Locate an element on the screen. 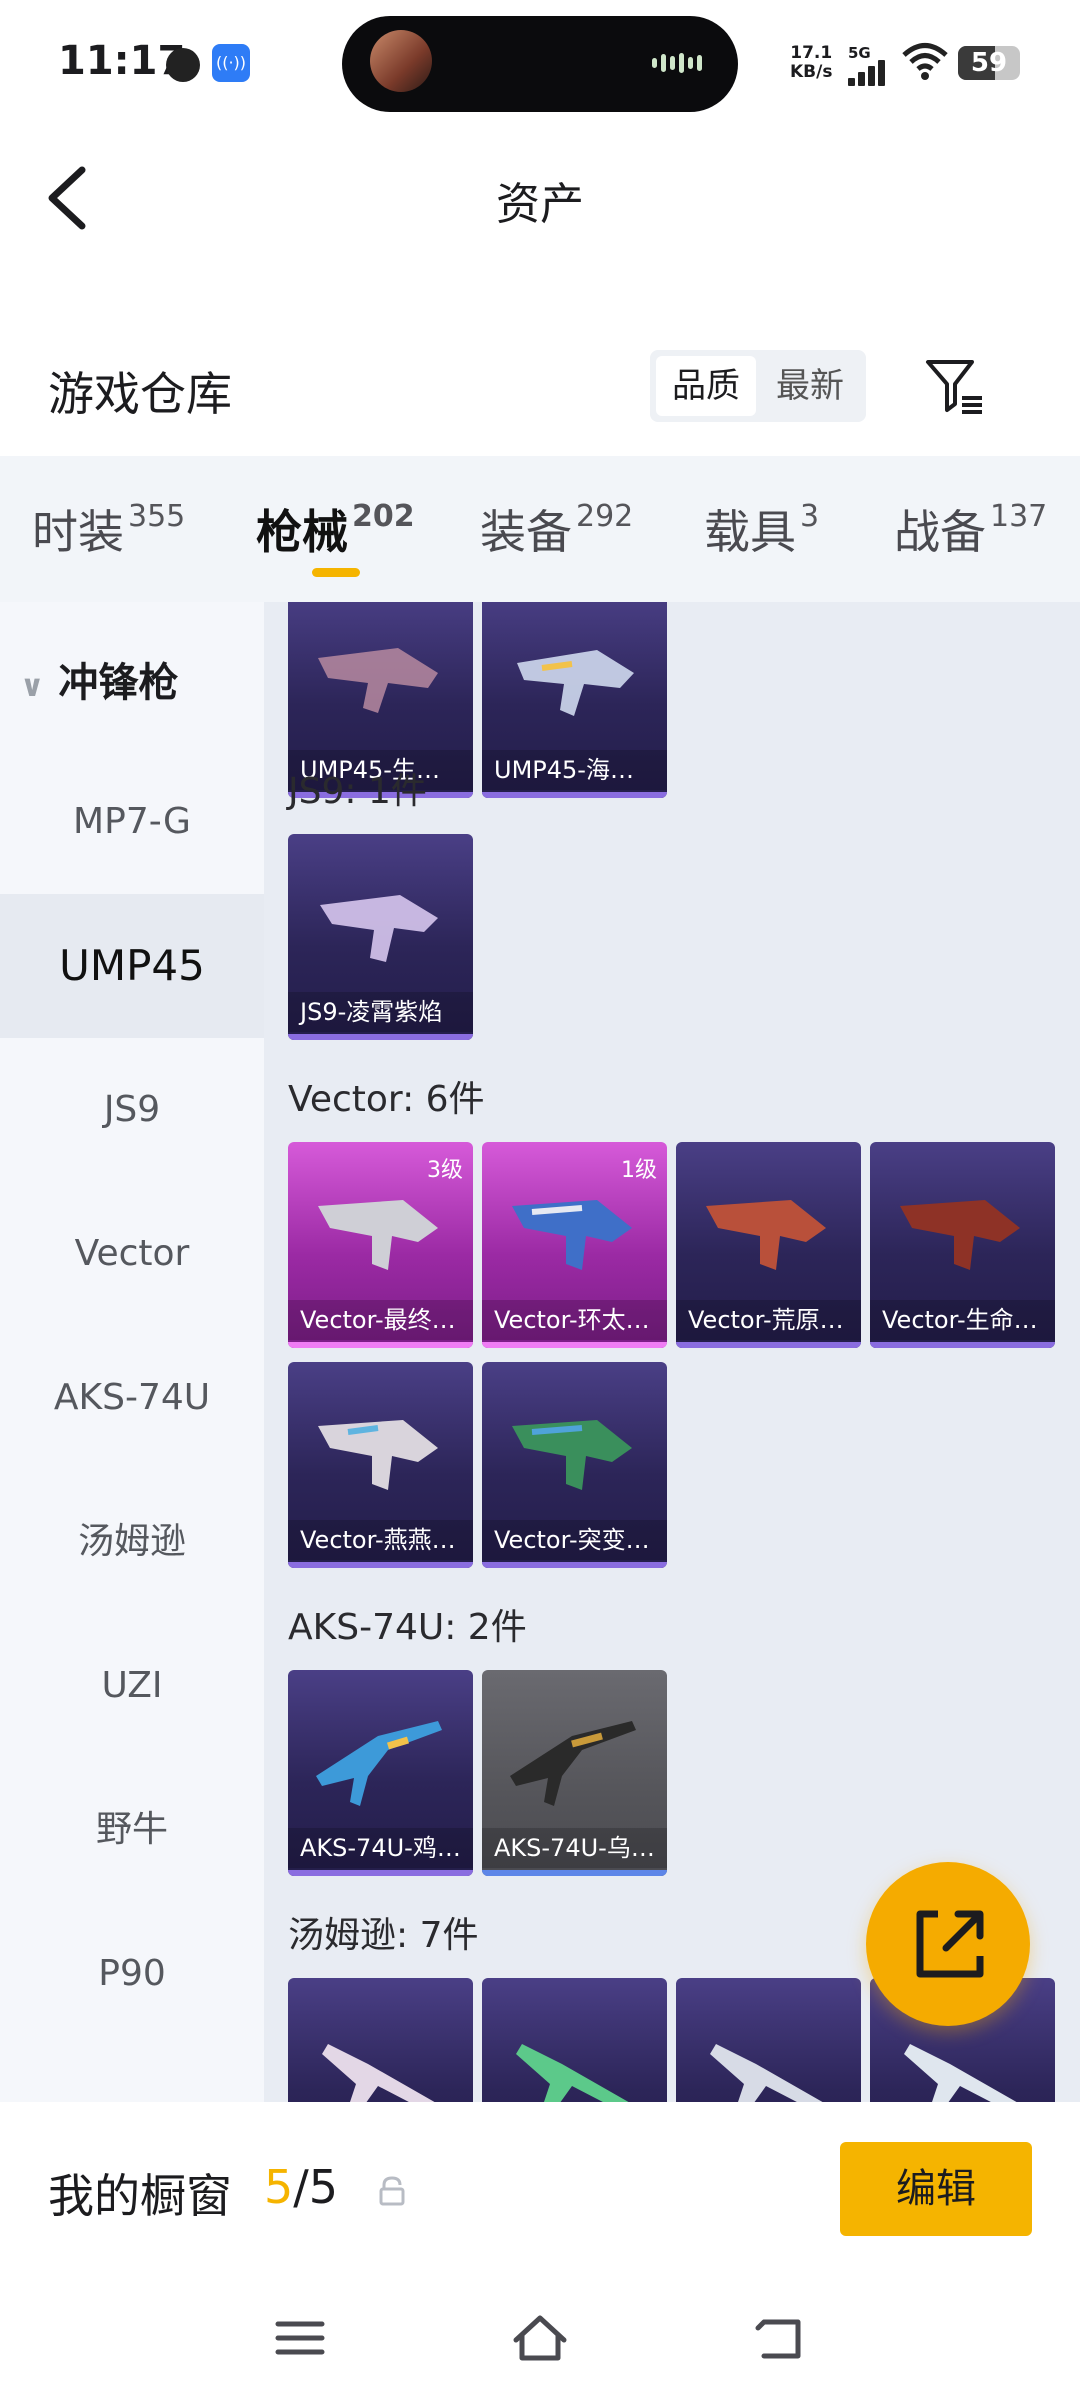 The height and width of the screenshot is (2400, 1080). weapon-card: JS9-凌霄紫焰 is located at coordinates (380, 937).